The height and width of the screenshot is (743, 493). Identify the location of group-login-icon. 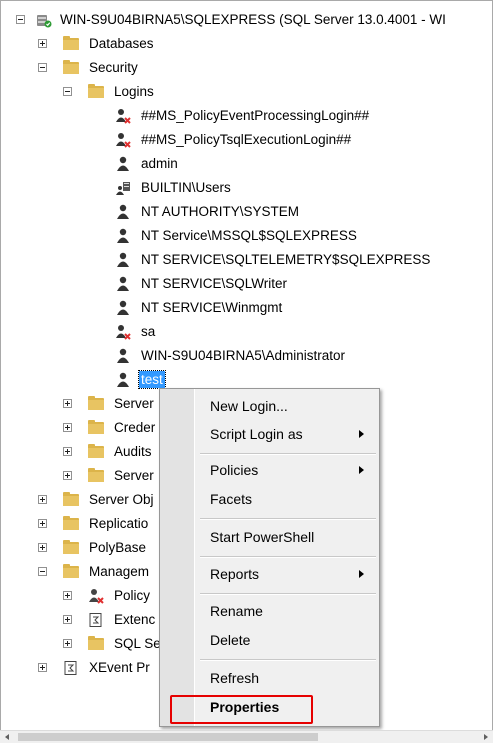
(123, 188).